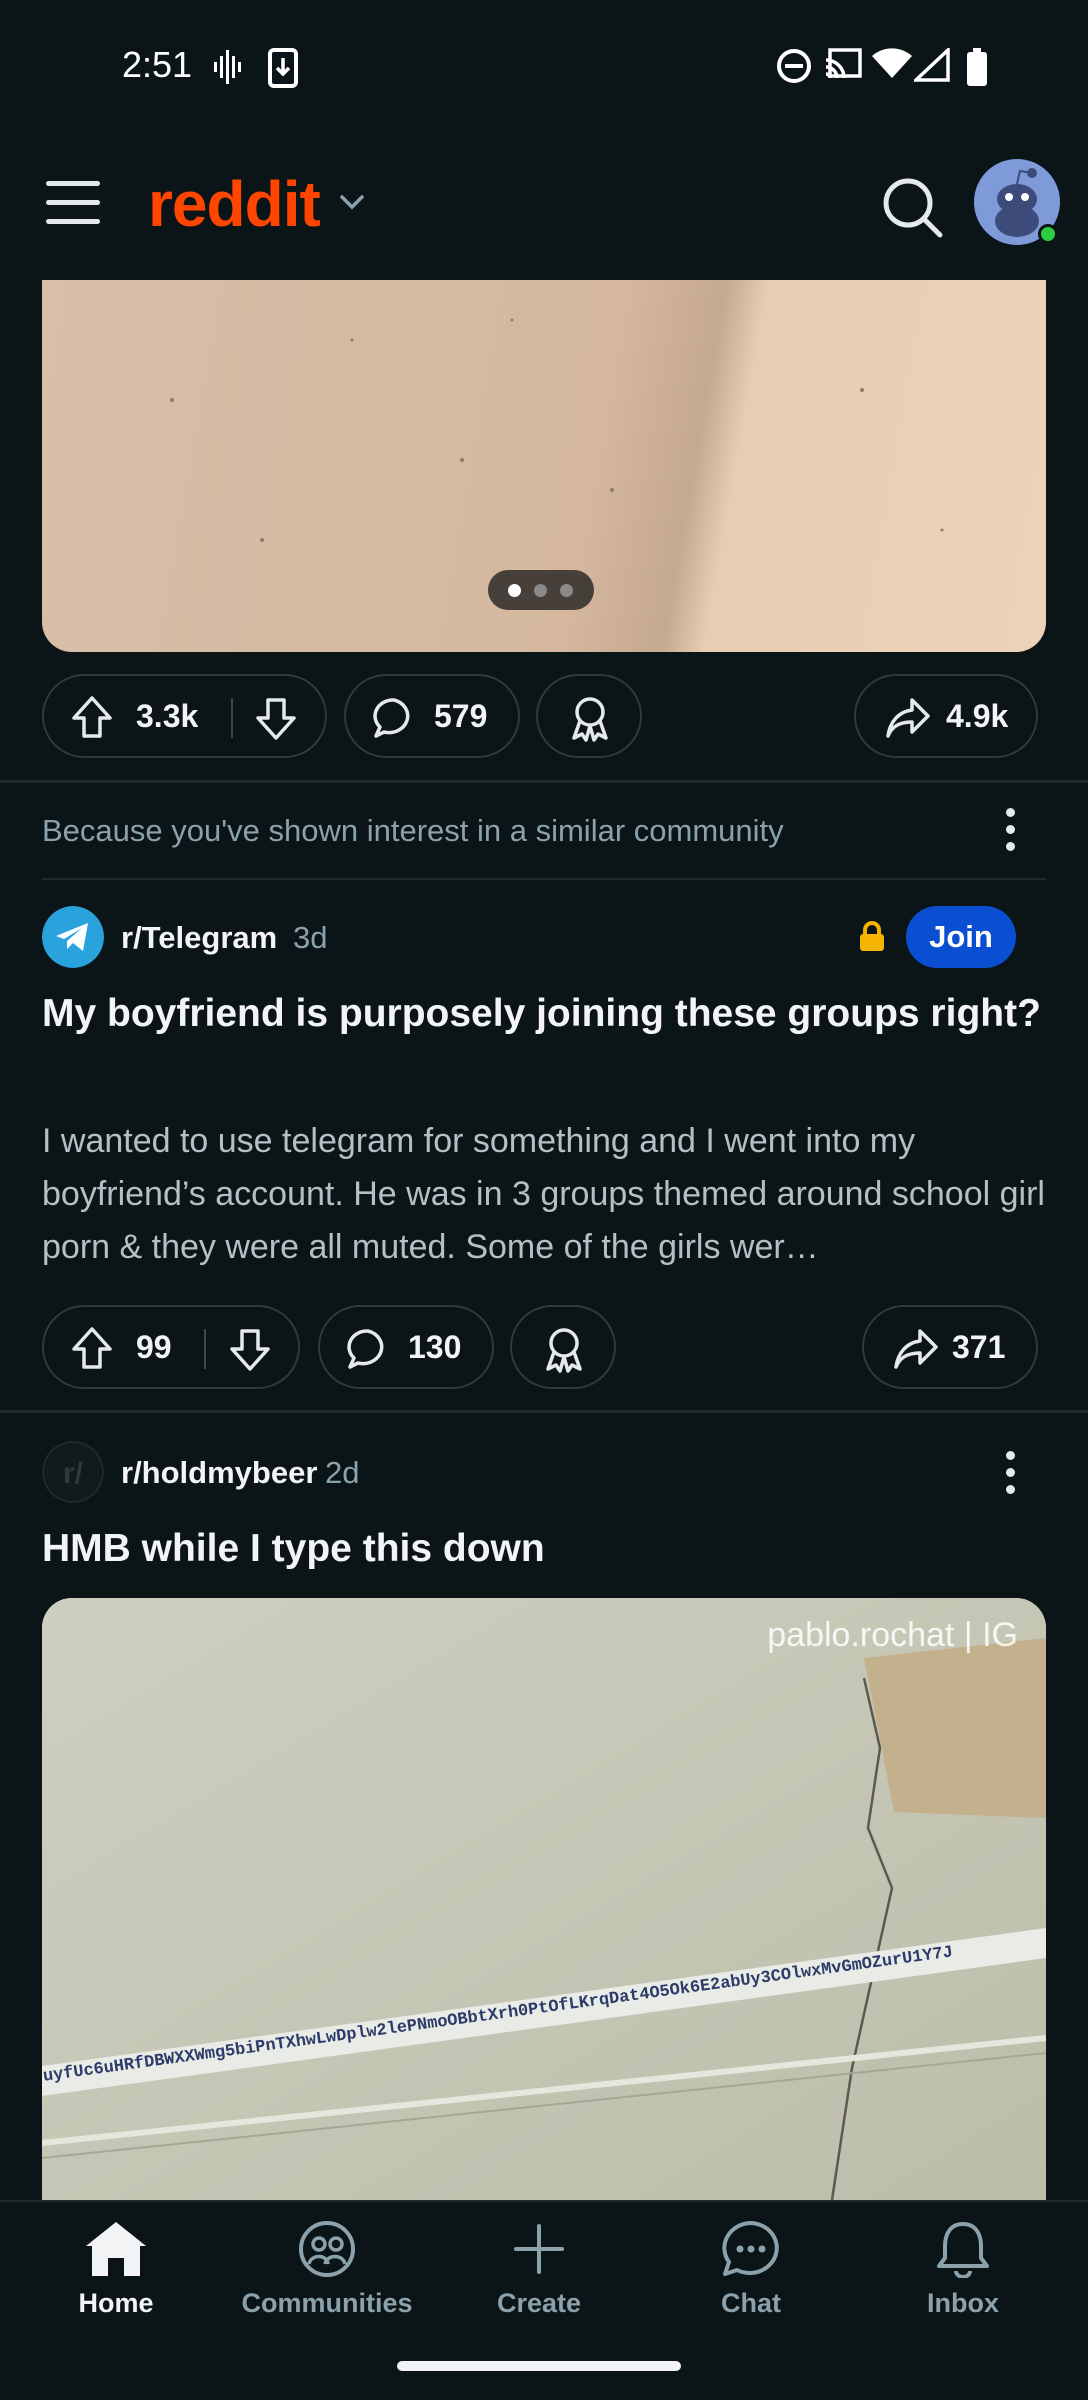 The width and height of the screenshot is (1088, 2400). What do you see at coordinates (406, 1347) in the screenshot?
I see `comments-button: 130` at bounding box center [406, 1347].